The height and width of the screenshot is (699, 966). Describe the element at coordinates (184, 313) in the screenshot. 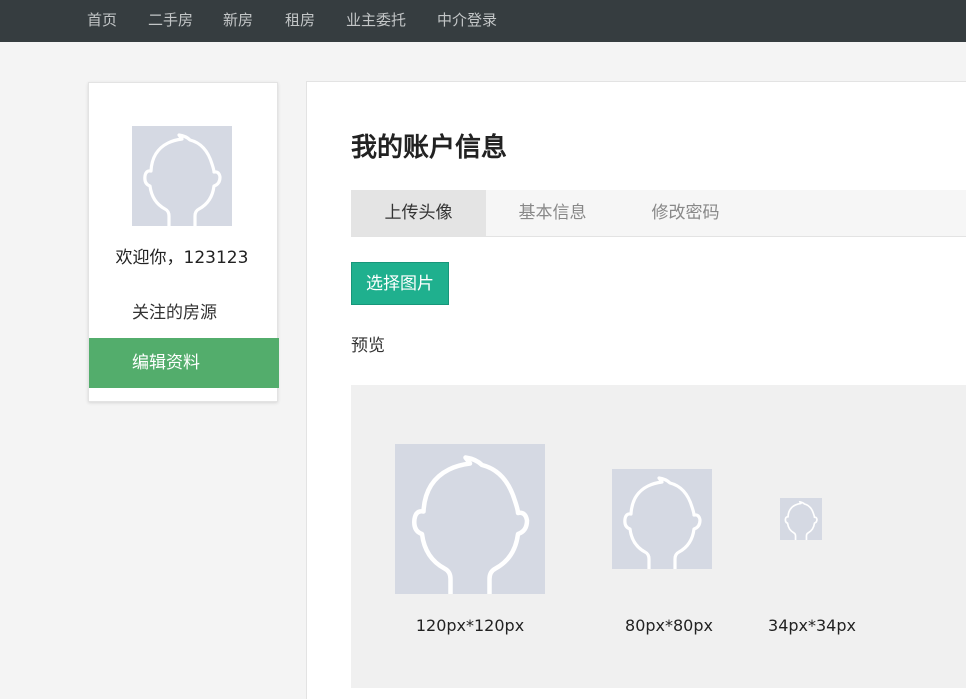

I see `followed-listings-link: 关注的房源` at that location.